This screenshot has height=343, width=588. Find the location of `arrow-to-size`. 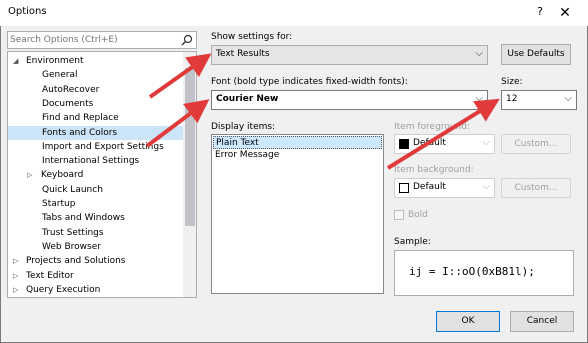

arrow-to-size is located at coordinates (443, 134).